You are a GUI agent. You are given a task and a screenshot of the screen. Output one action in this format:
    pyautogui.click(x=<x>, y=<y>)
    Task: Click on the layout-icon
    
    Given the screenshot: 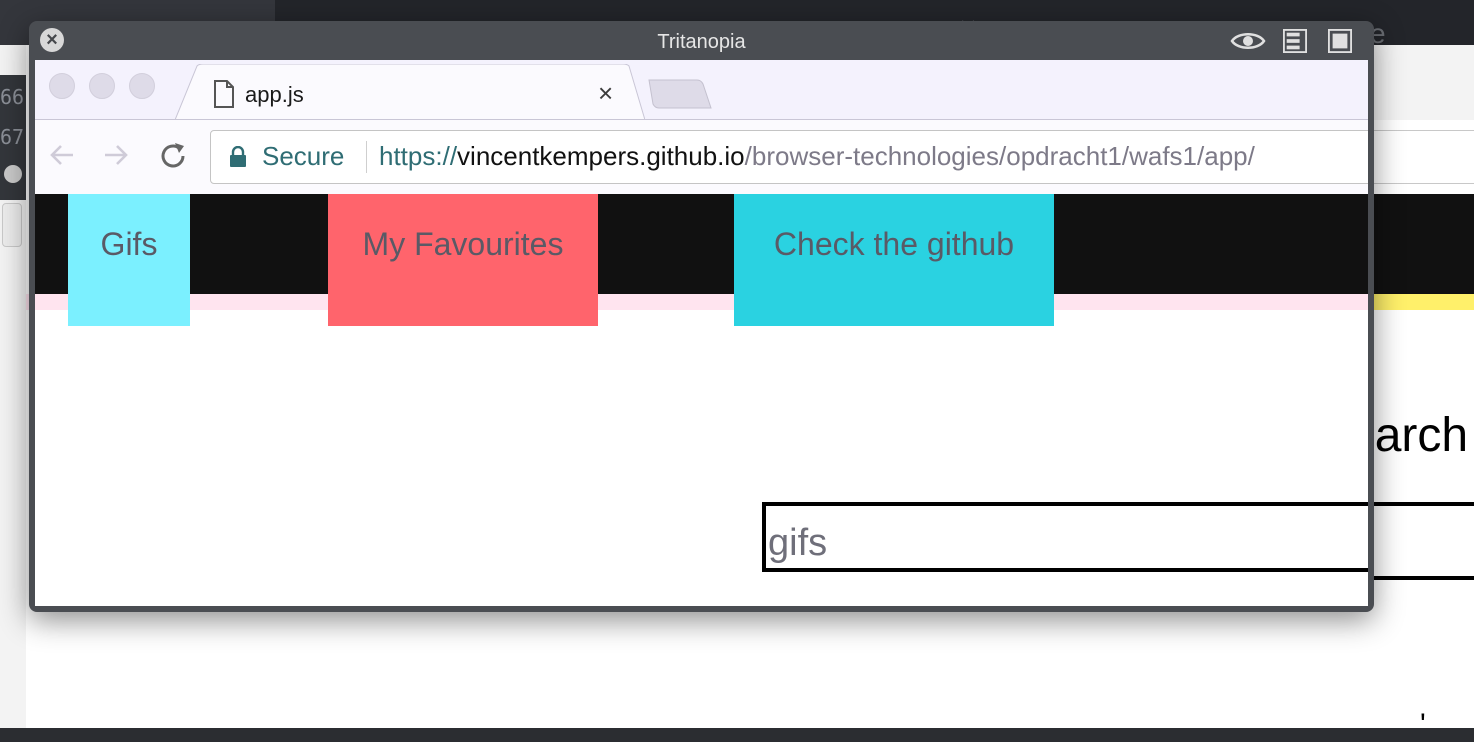 What is the action you would take?
    pyautogui.click(x=1295, y=41)
    